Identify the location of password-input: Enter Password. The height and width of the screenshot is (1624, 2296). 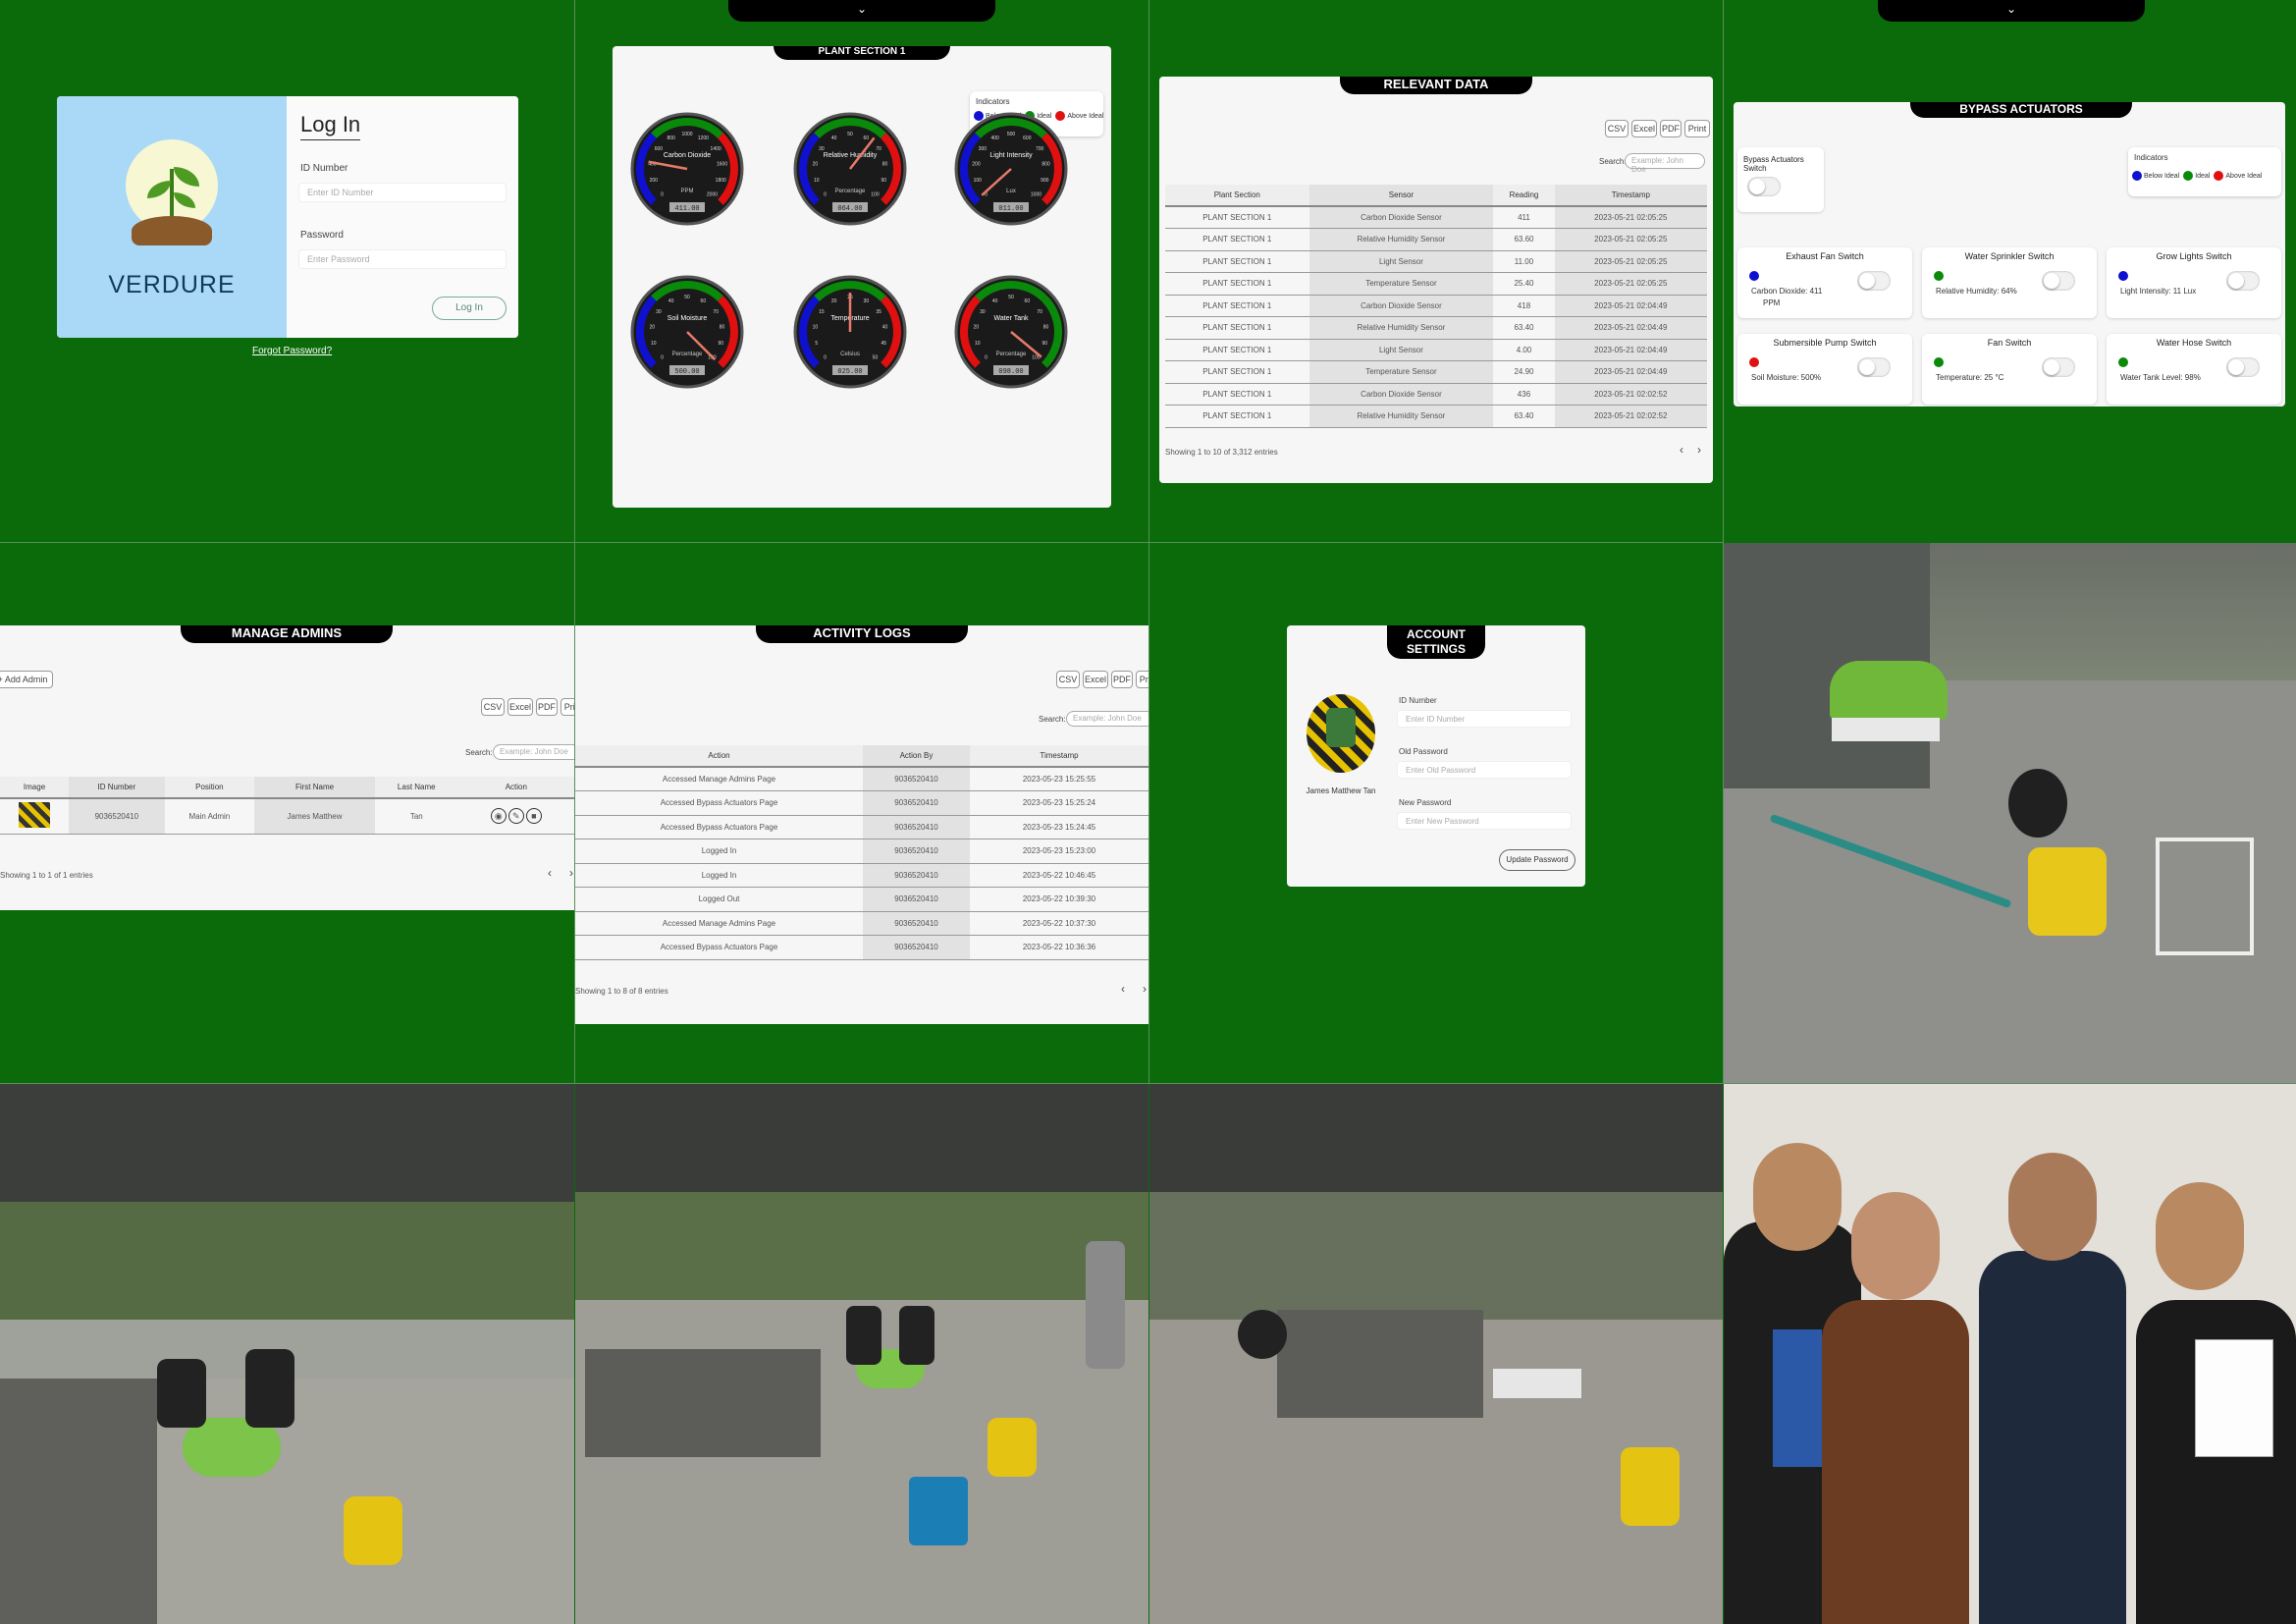
(402, 259).